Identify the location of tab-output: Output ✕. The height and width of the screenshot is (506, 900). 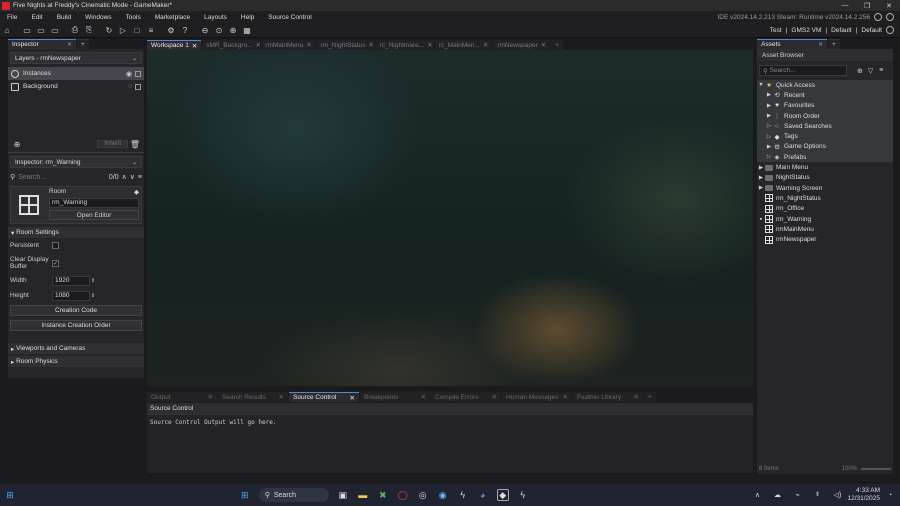
(182, 397).